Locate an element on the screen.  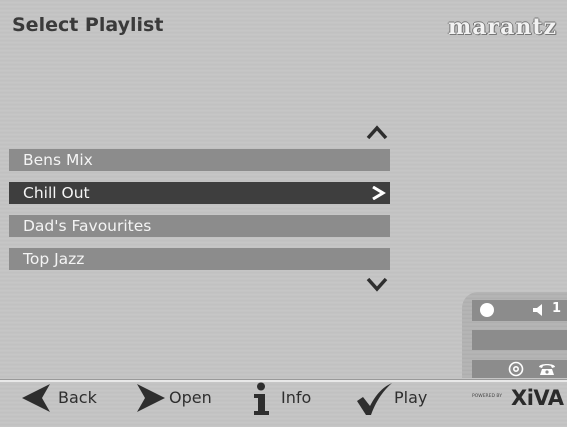
status-panel: 1 is located at coordinates (514, 335).